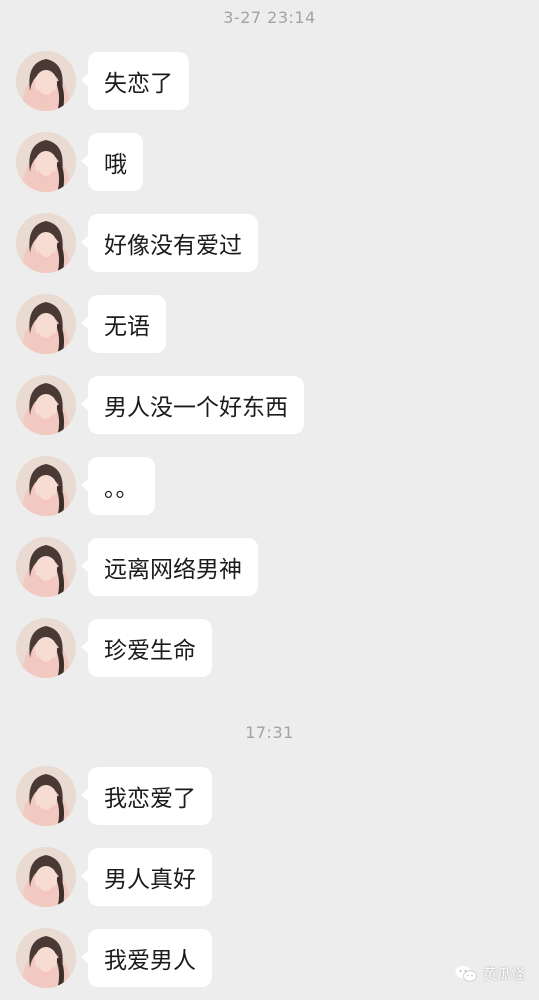 This screenshot has height=1000, width=539. Describe the element at coordinates (123, 324) in the screenshot. I see `message-bubble: 无语` at that location.